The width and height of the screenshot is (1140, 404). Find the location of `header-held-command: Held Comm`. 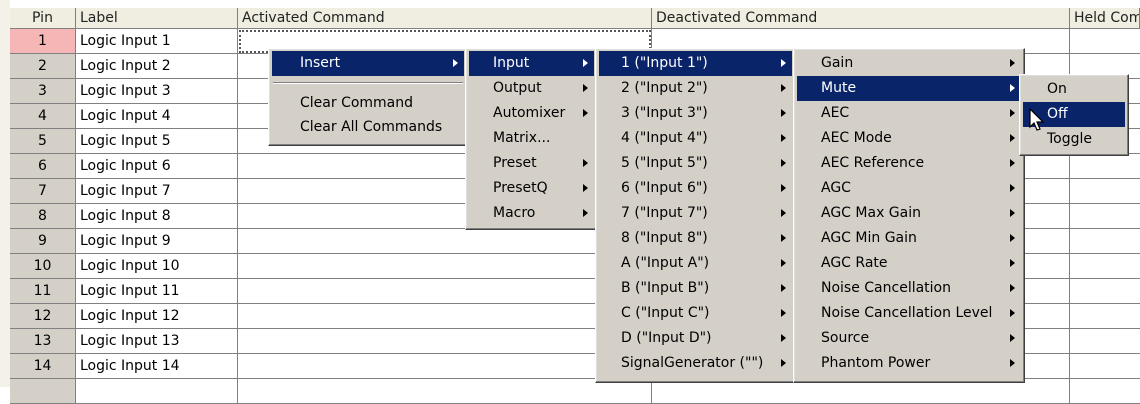

header-held-command: Held Comm is located at coordinates (1105, 18).